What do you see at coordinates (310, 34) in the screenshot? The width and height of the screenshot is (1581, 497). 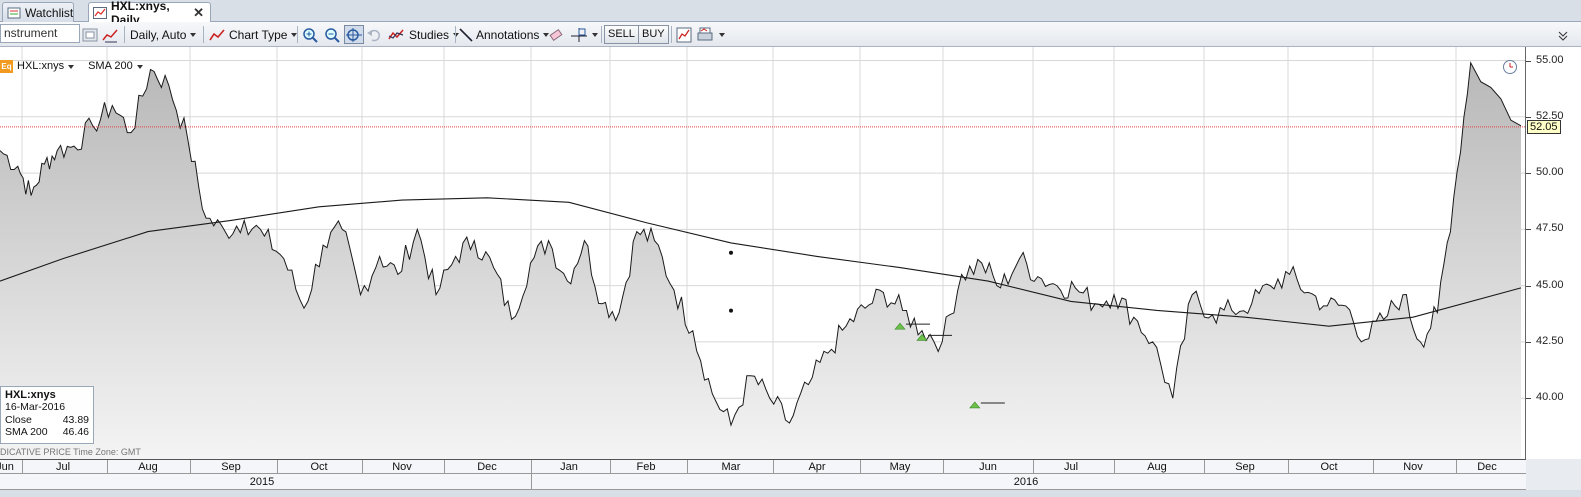 I see `zoom-in-icon` at bounding box center [310, 34].